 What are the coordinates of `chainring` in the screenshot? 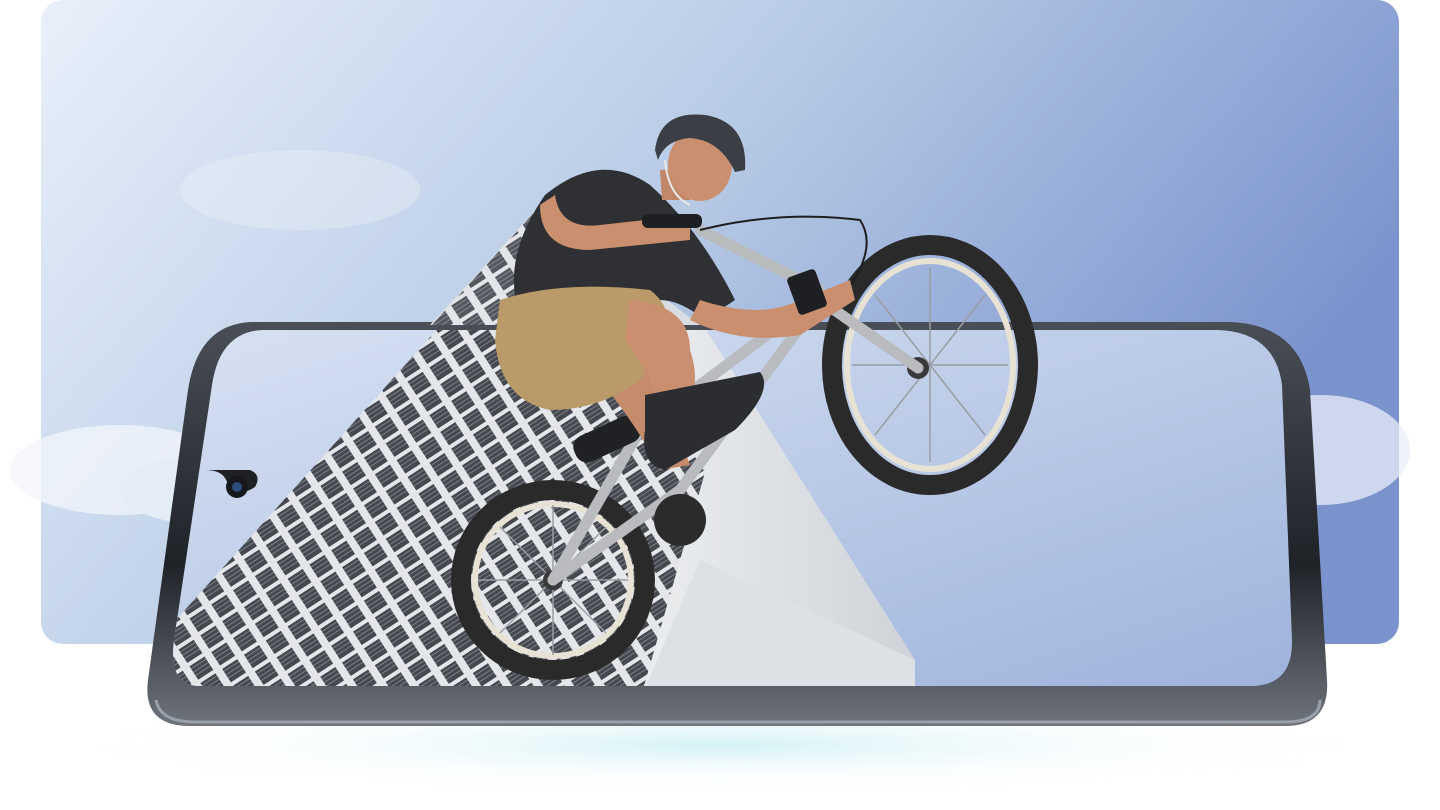 It's located at (680, 520).